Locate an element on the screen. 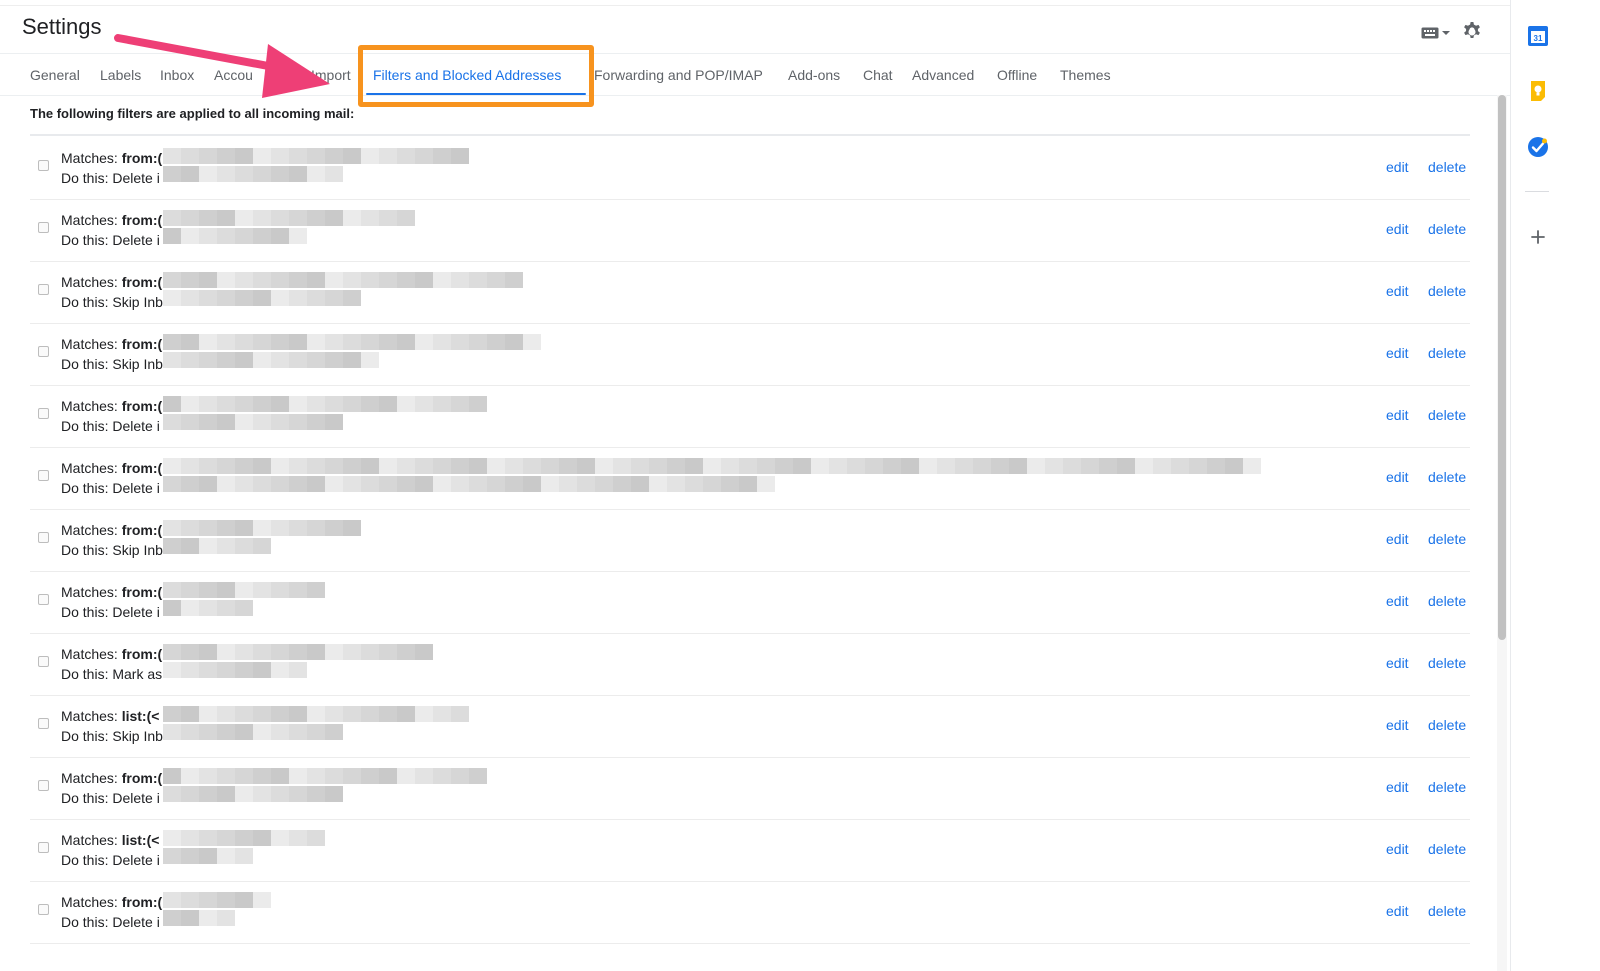 The width and height of the screenshot is (1600, 971). tab-import: Import is located at coordinates (331, 75).